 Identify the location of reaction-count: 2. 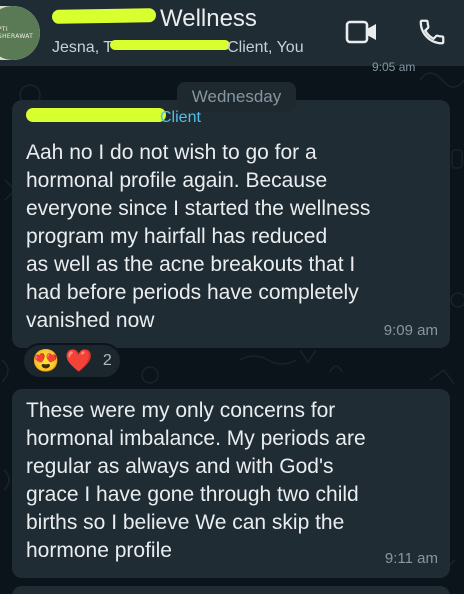
(107, 360).